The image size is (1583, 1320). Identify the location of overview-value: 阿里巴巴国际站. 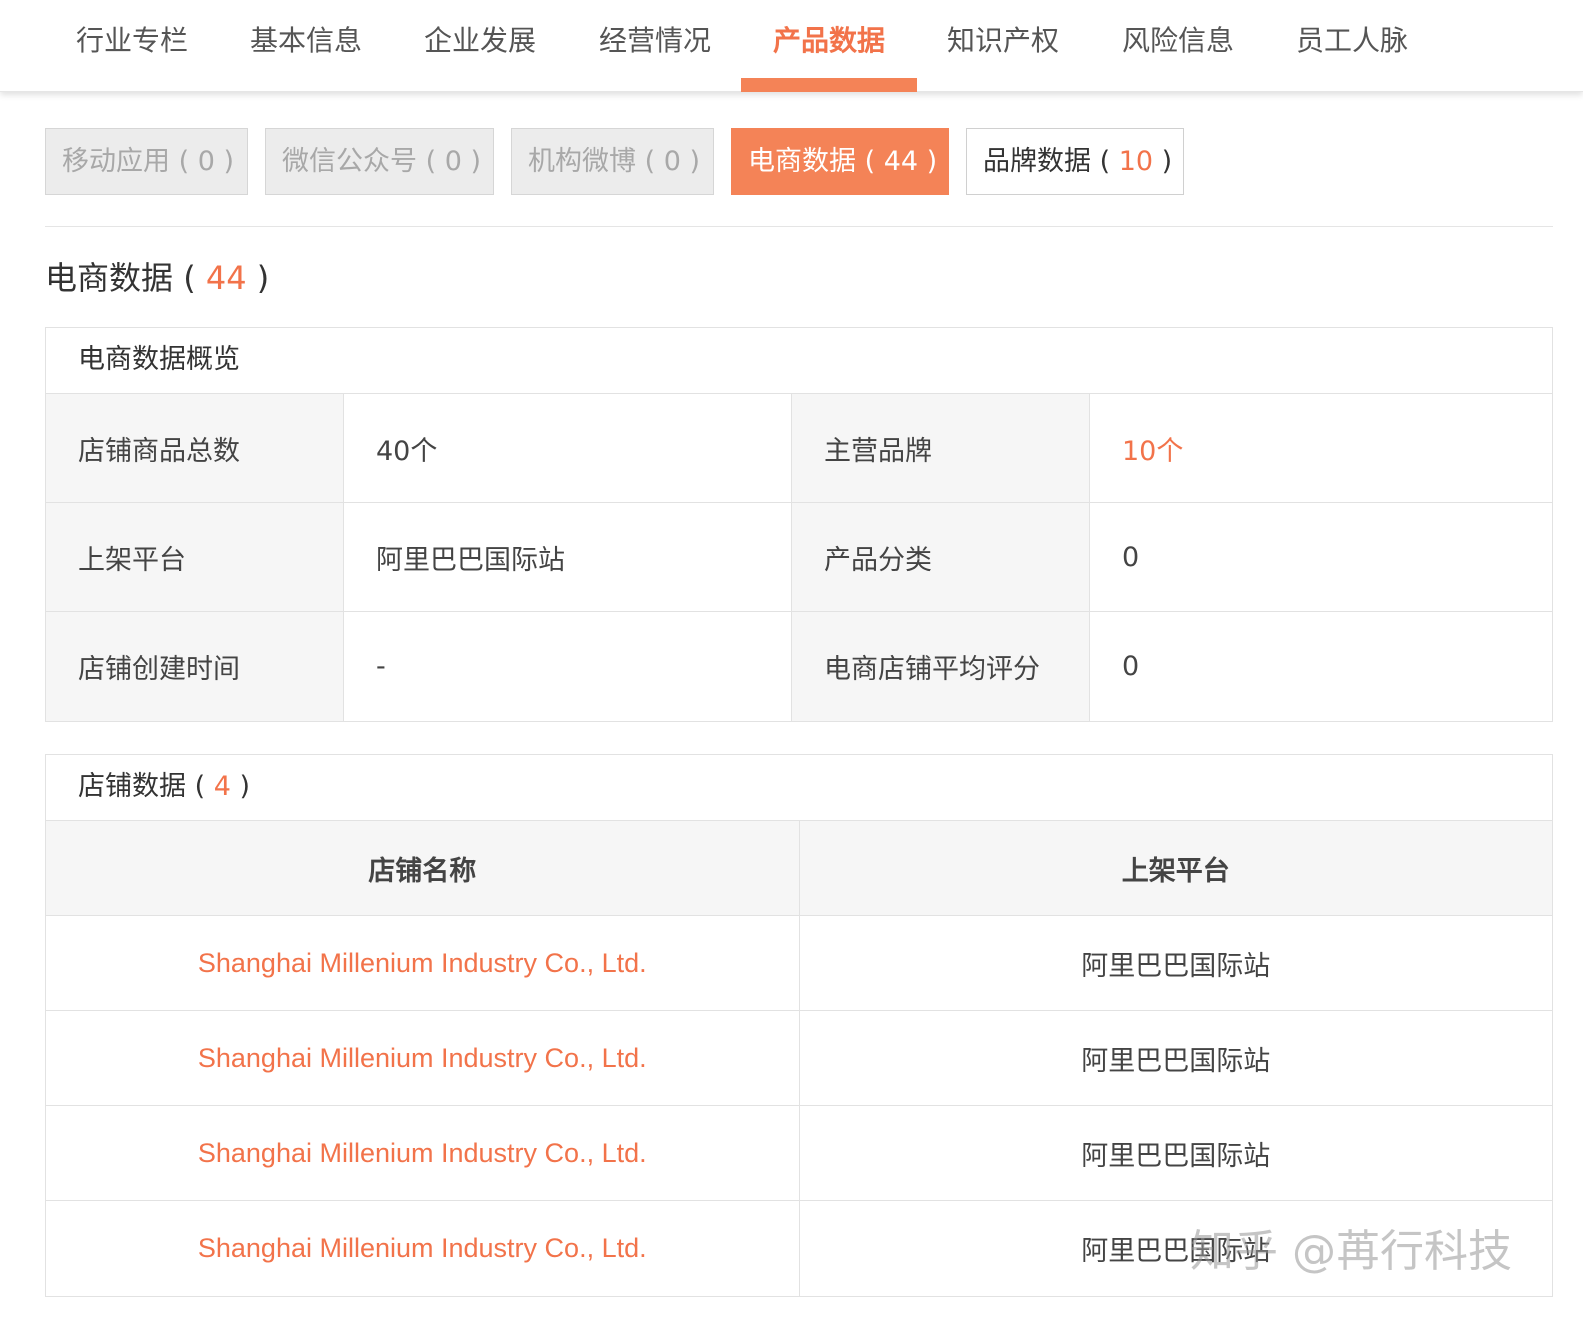
(568, 557).